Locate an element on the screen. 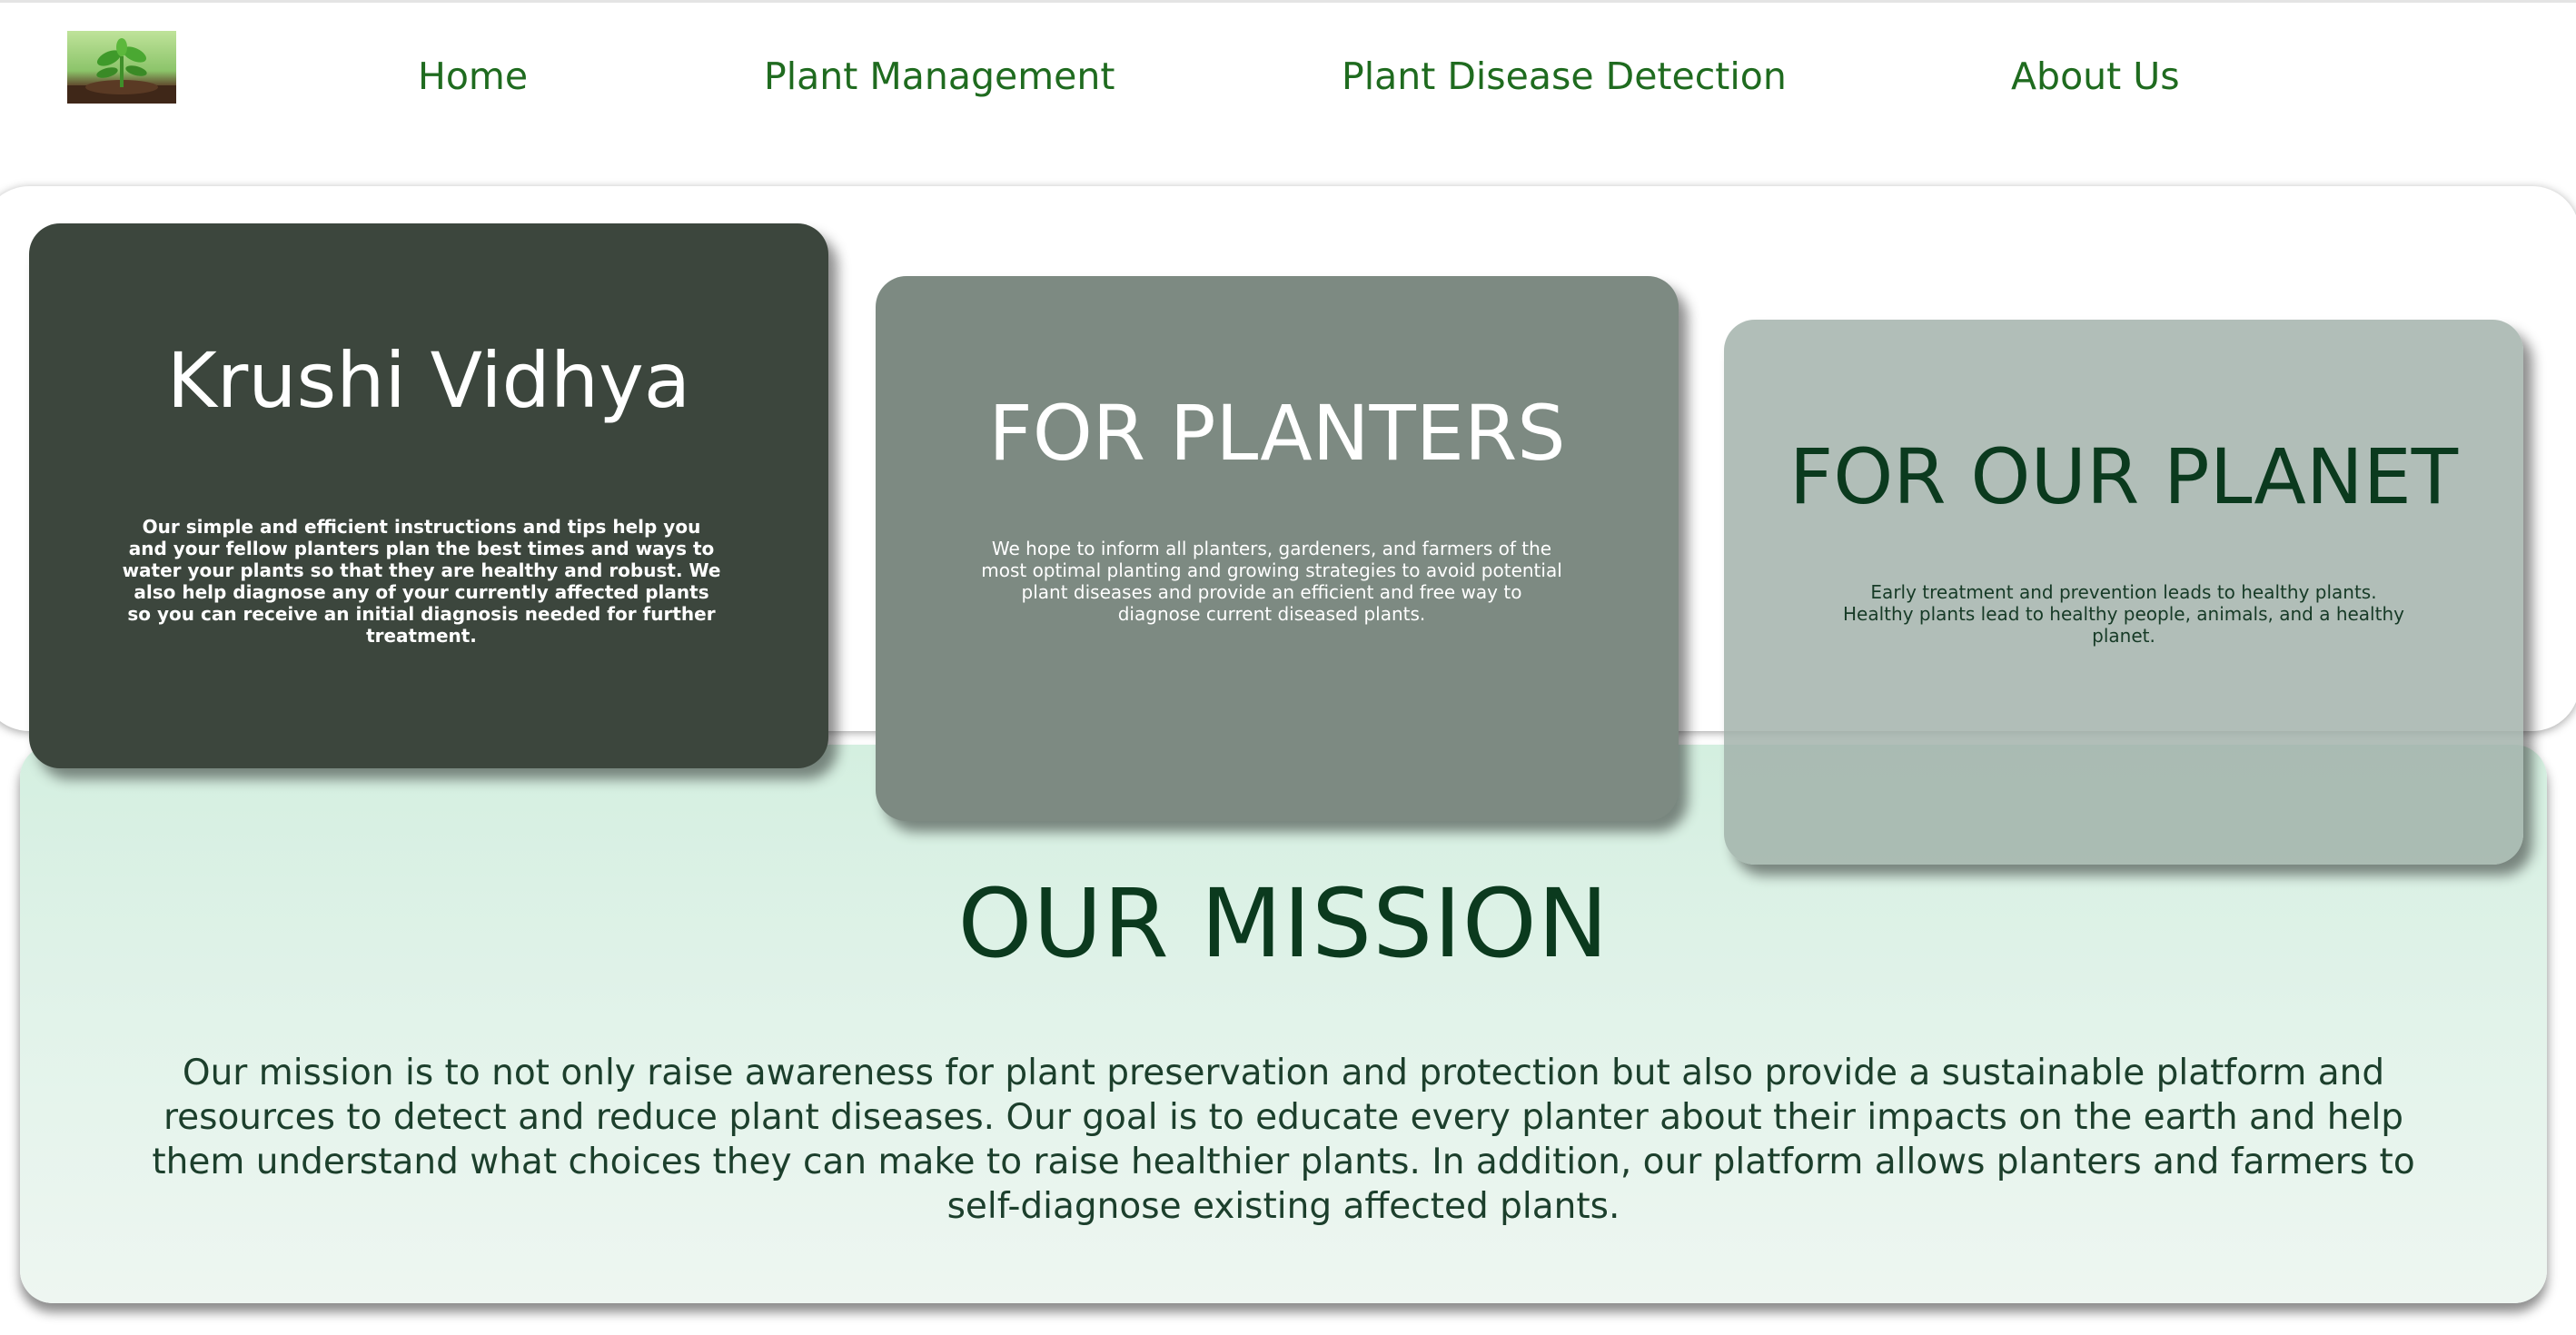 Image resolution: width=2576 pixels, height=1335 pixels. nav-about-us: About Us is located at coordinates (2095, 76).